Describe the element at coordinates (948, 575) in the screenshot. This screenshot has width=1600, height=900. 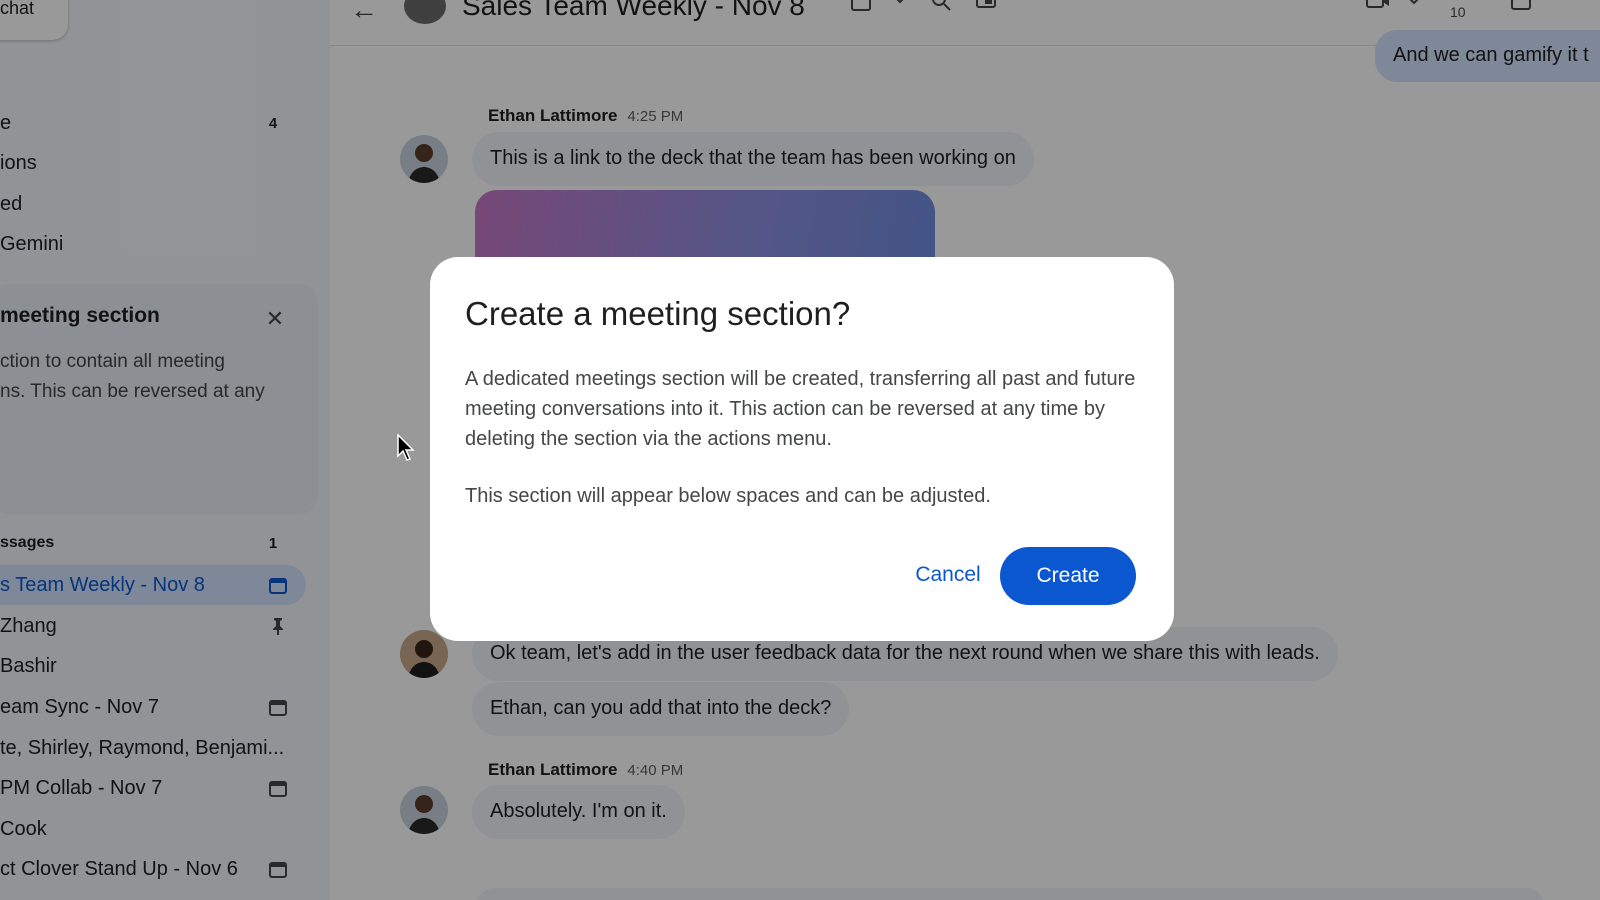
I see `cancel-button: Cancel` at that location.